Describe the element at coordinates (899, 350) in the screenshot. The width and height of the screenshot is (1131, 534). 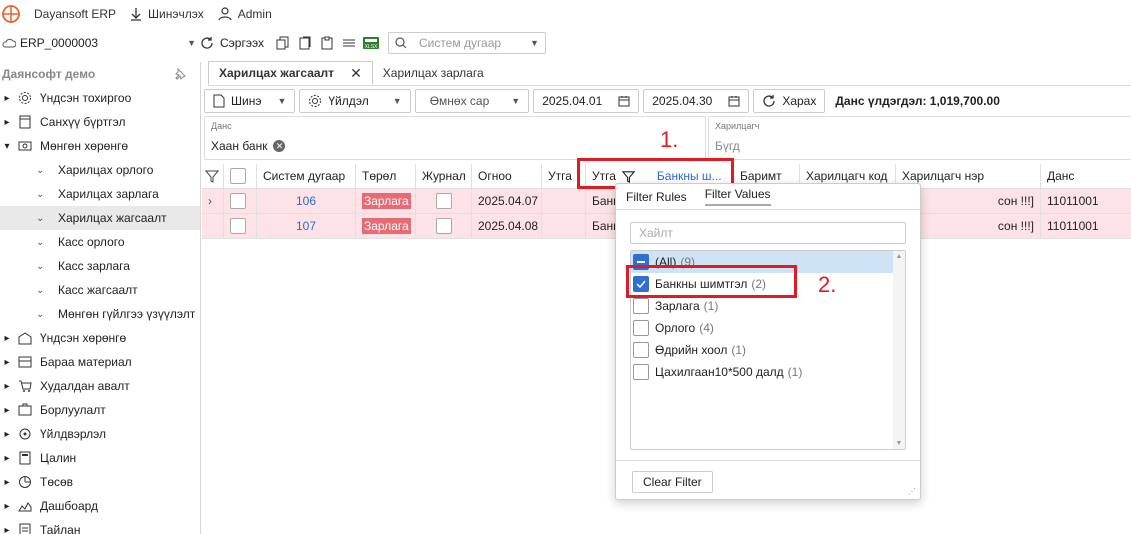
I see `list-scrollbar: ▲ ▼` at that location.